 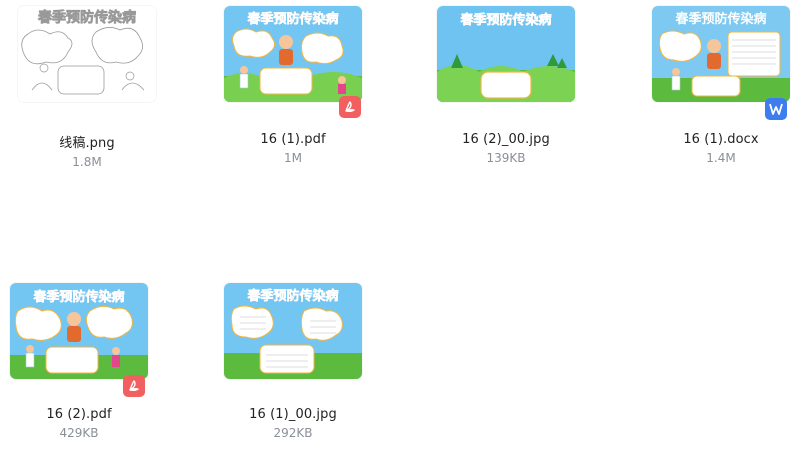 I want to click on file-size: 292KB, so click(x=293, y=433).